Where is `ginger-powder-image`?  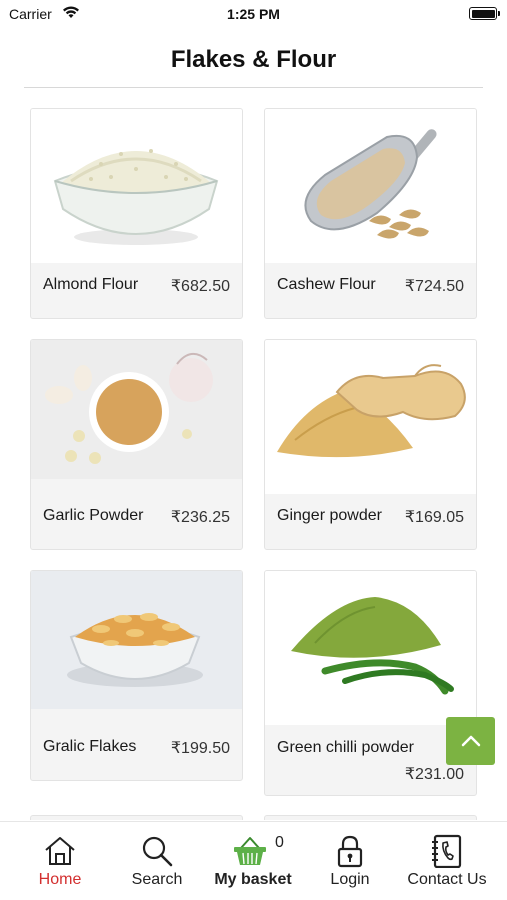
ginger-powder-image is located at coordinates (371, 411).